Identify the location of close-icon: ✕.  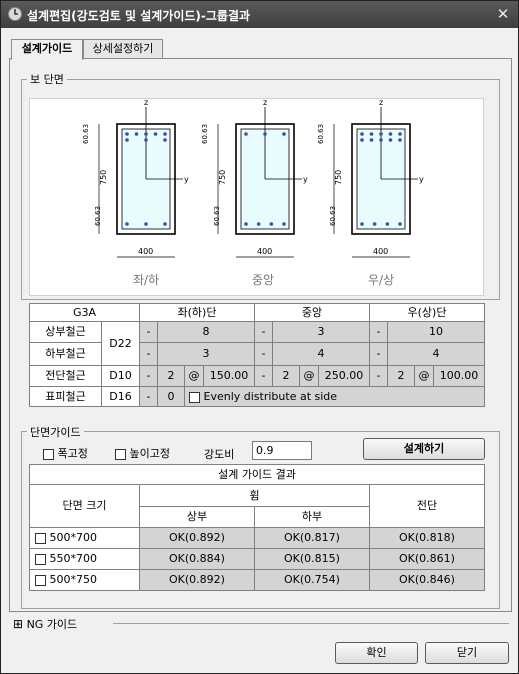
(503, 14).